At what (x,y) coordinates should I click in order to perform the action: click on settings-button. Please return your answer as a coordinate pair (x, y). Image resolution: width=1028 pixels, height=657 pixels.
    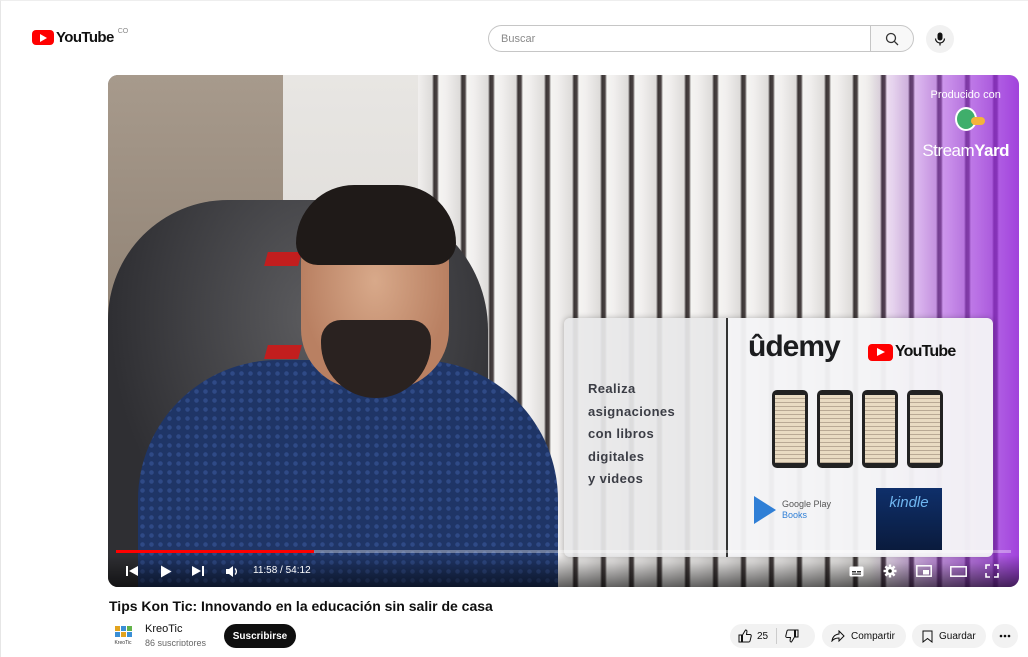
    Looking at the image, I should click on (890, 571).